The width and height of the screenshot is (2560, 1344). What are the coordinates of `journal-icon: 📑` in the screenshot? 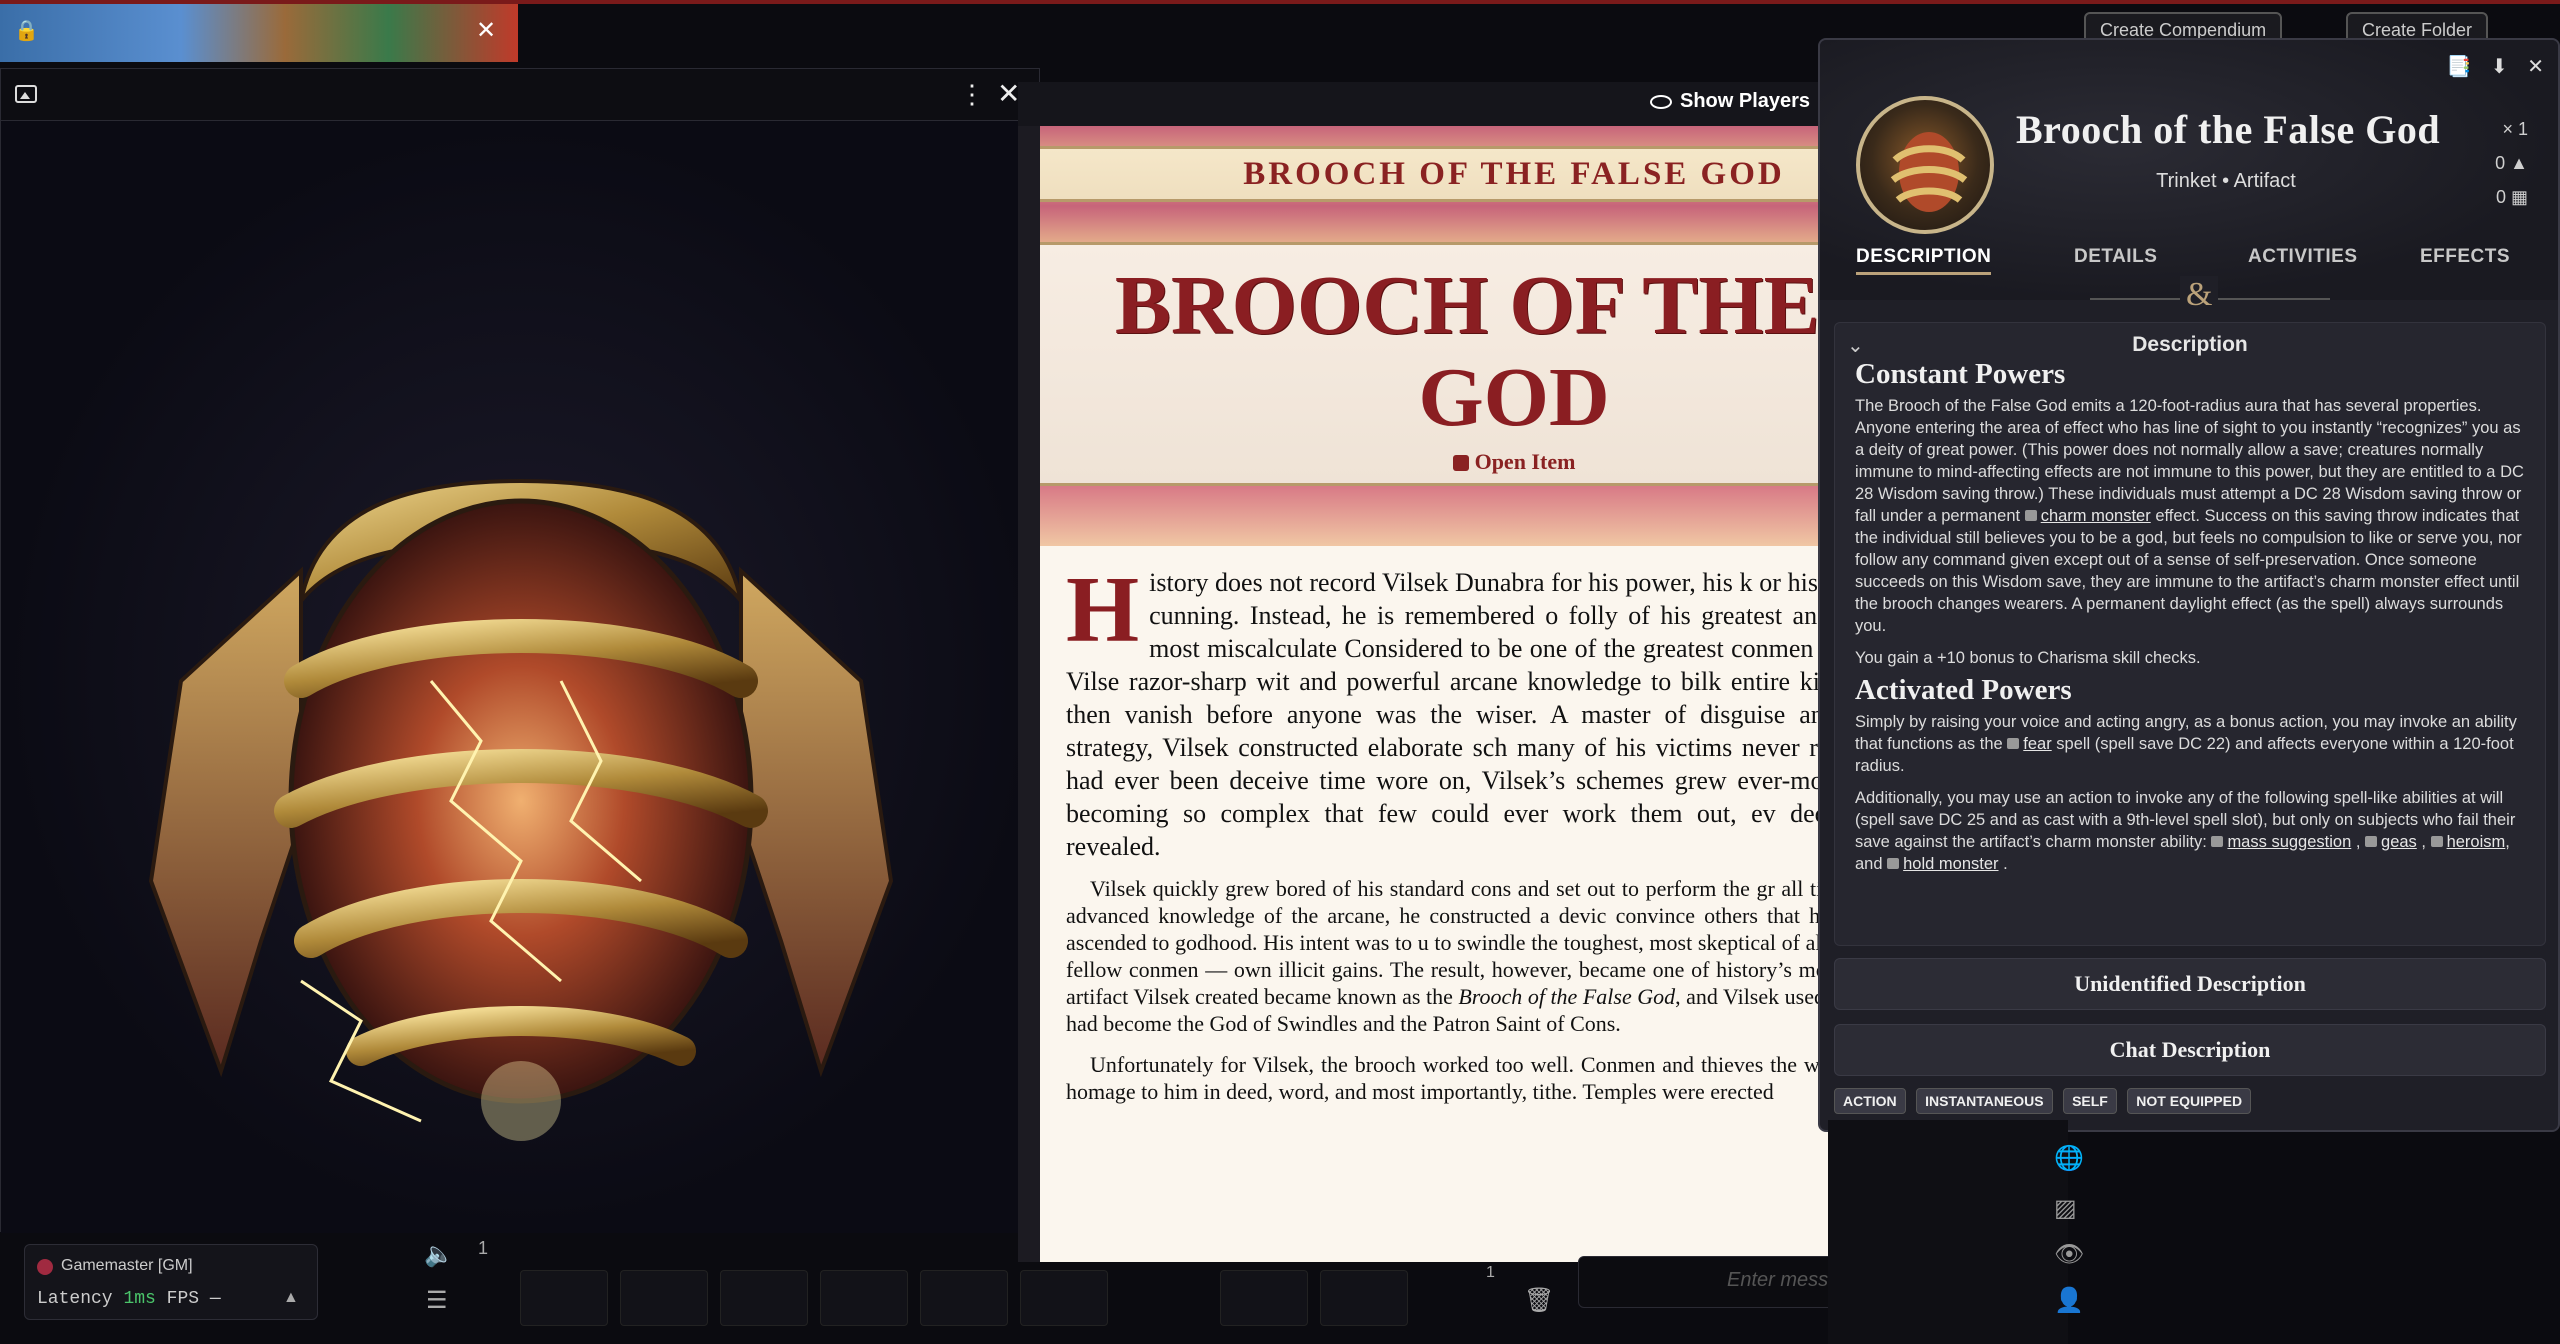 It's located at (2458, 67).